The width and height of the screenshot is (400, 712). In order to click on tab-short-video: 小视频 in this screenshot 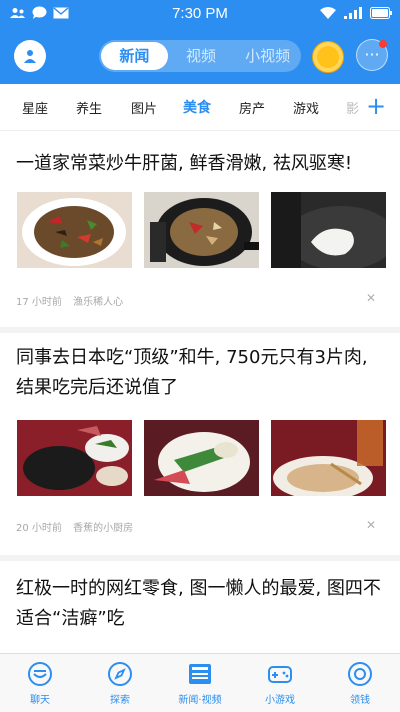, I will do `click(267, 56)`.